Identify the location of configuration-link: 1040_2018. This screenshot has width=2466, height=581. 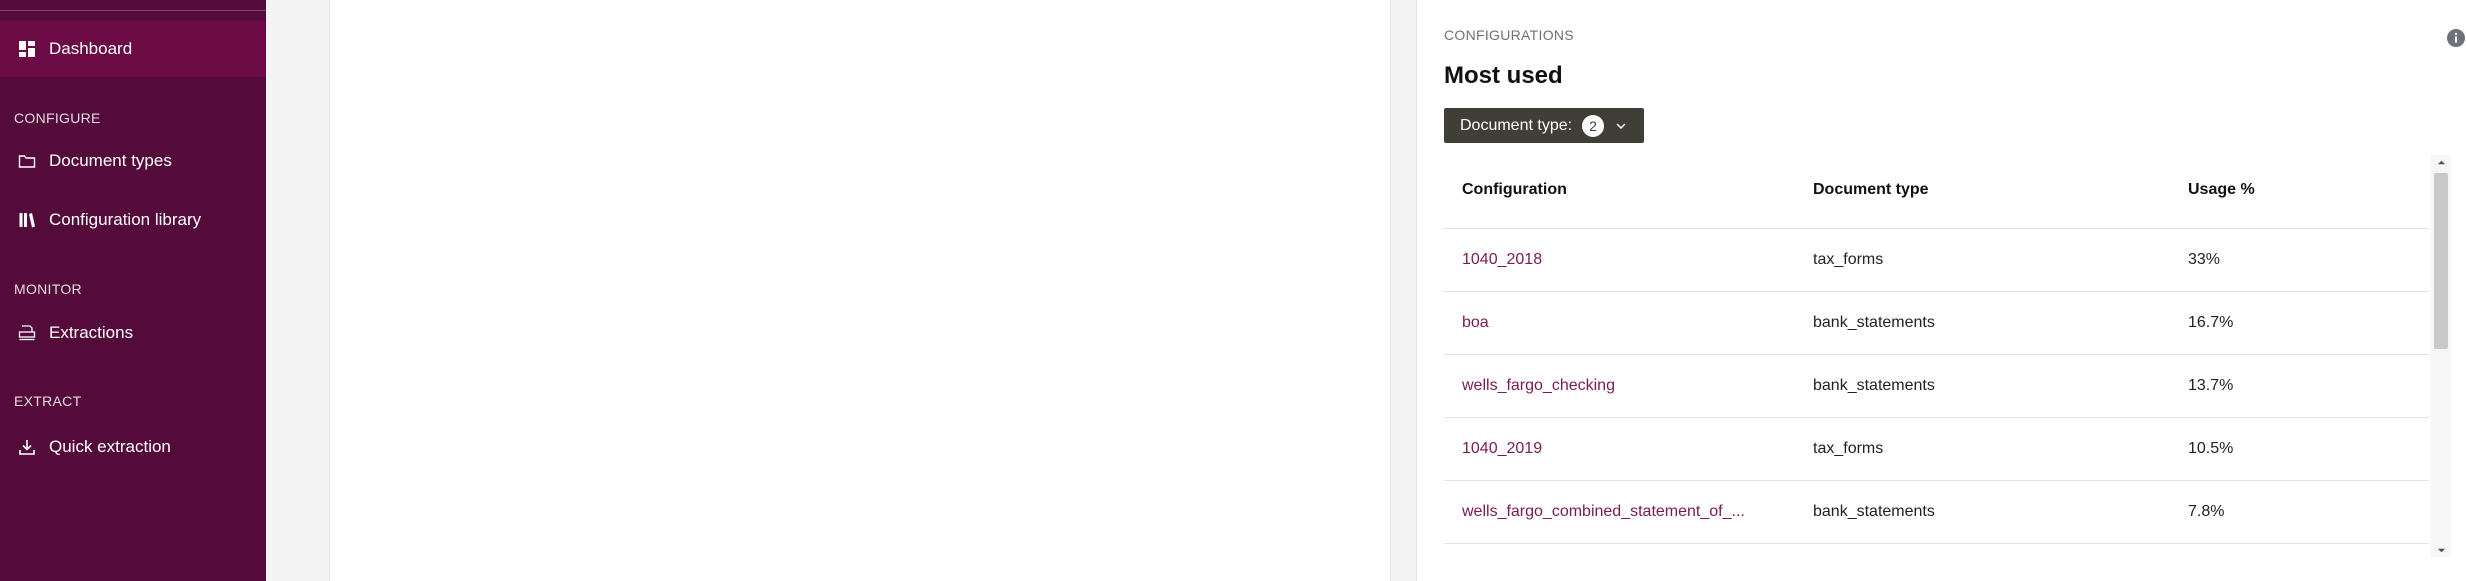
(1502, 260).